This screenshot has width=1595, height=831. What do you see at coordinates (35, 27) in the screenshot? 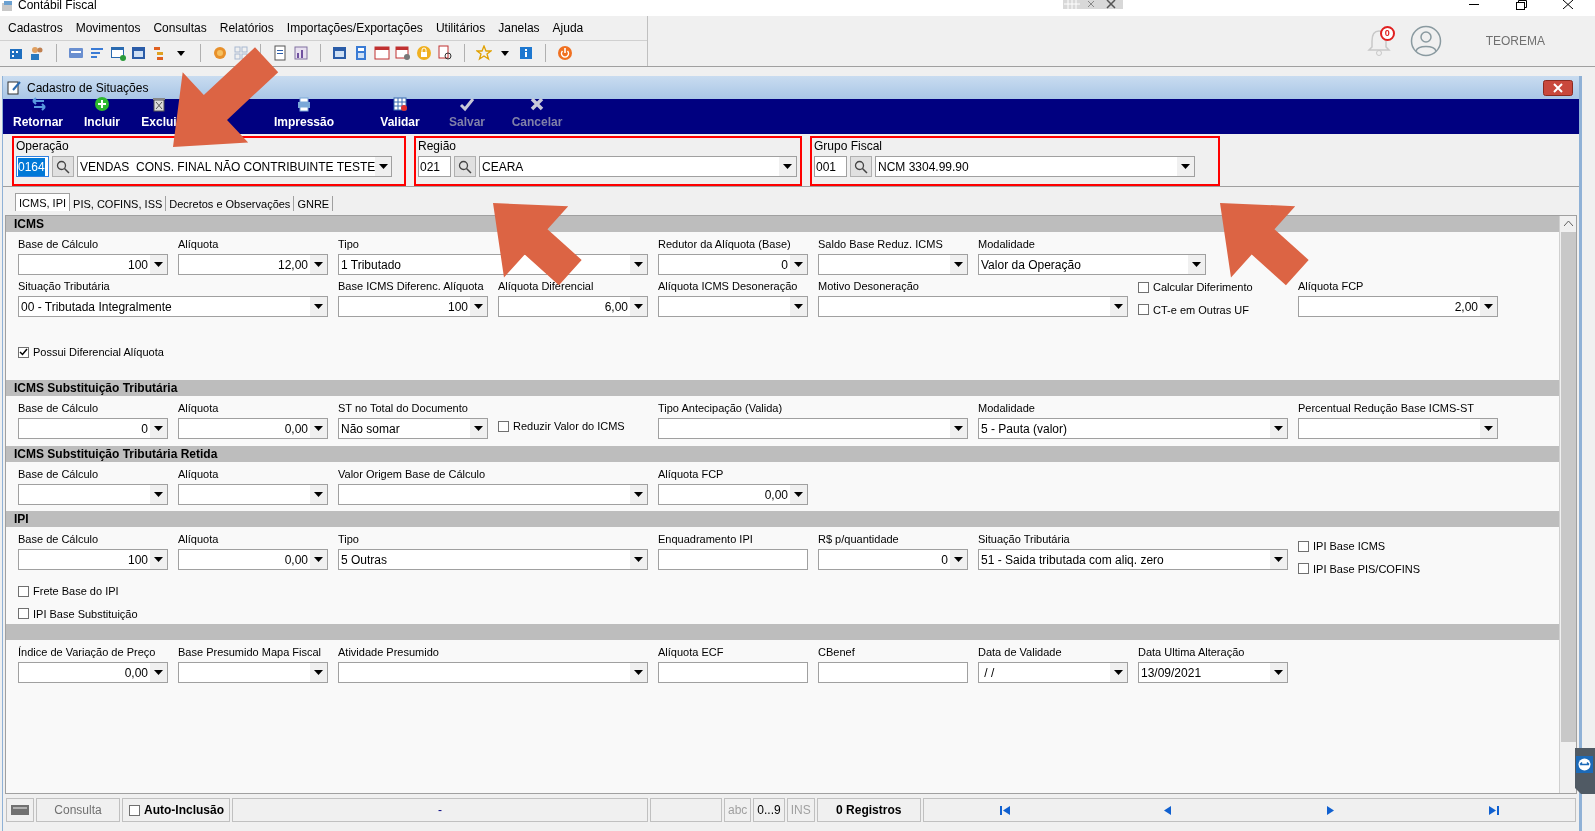
I see `menu-item: Cadastros` at bounding box center [35, 27].